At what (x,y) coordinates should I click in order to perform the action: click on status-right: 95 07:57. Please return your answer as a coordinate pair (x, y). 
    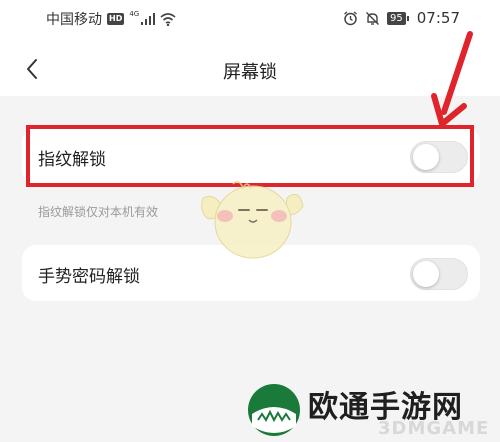
    Looking at the image, I should click on (401, 18).